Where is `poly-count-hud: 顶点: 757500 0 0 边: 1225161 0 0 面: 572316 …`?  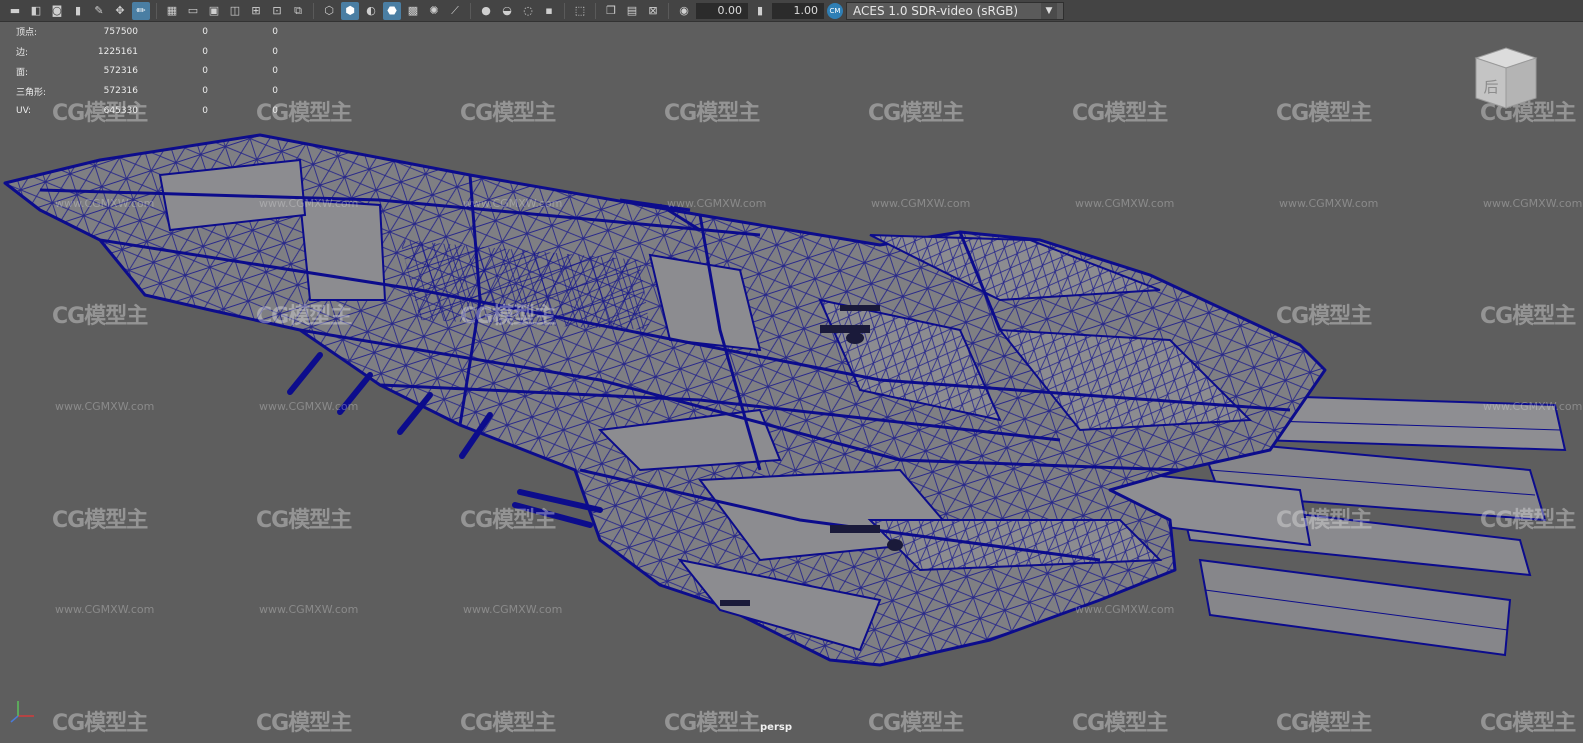
poly-count-hud: 顶点: 757500 0 0 边: 1225161 0 0 面: 572316 … is located at coordinates (147, 71).